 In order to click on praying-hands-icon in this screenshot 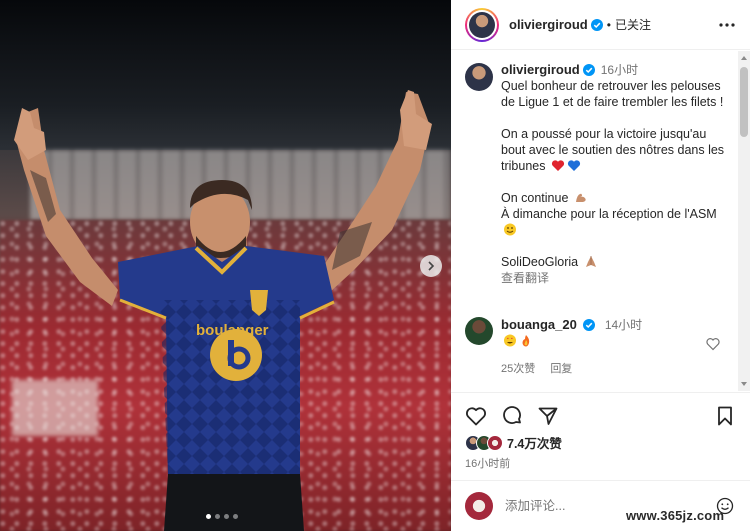, I will do `click(590, 261)`.